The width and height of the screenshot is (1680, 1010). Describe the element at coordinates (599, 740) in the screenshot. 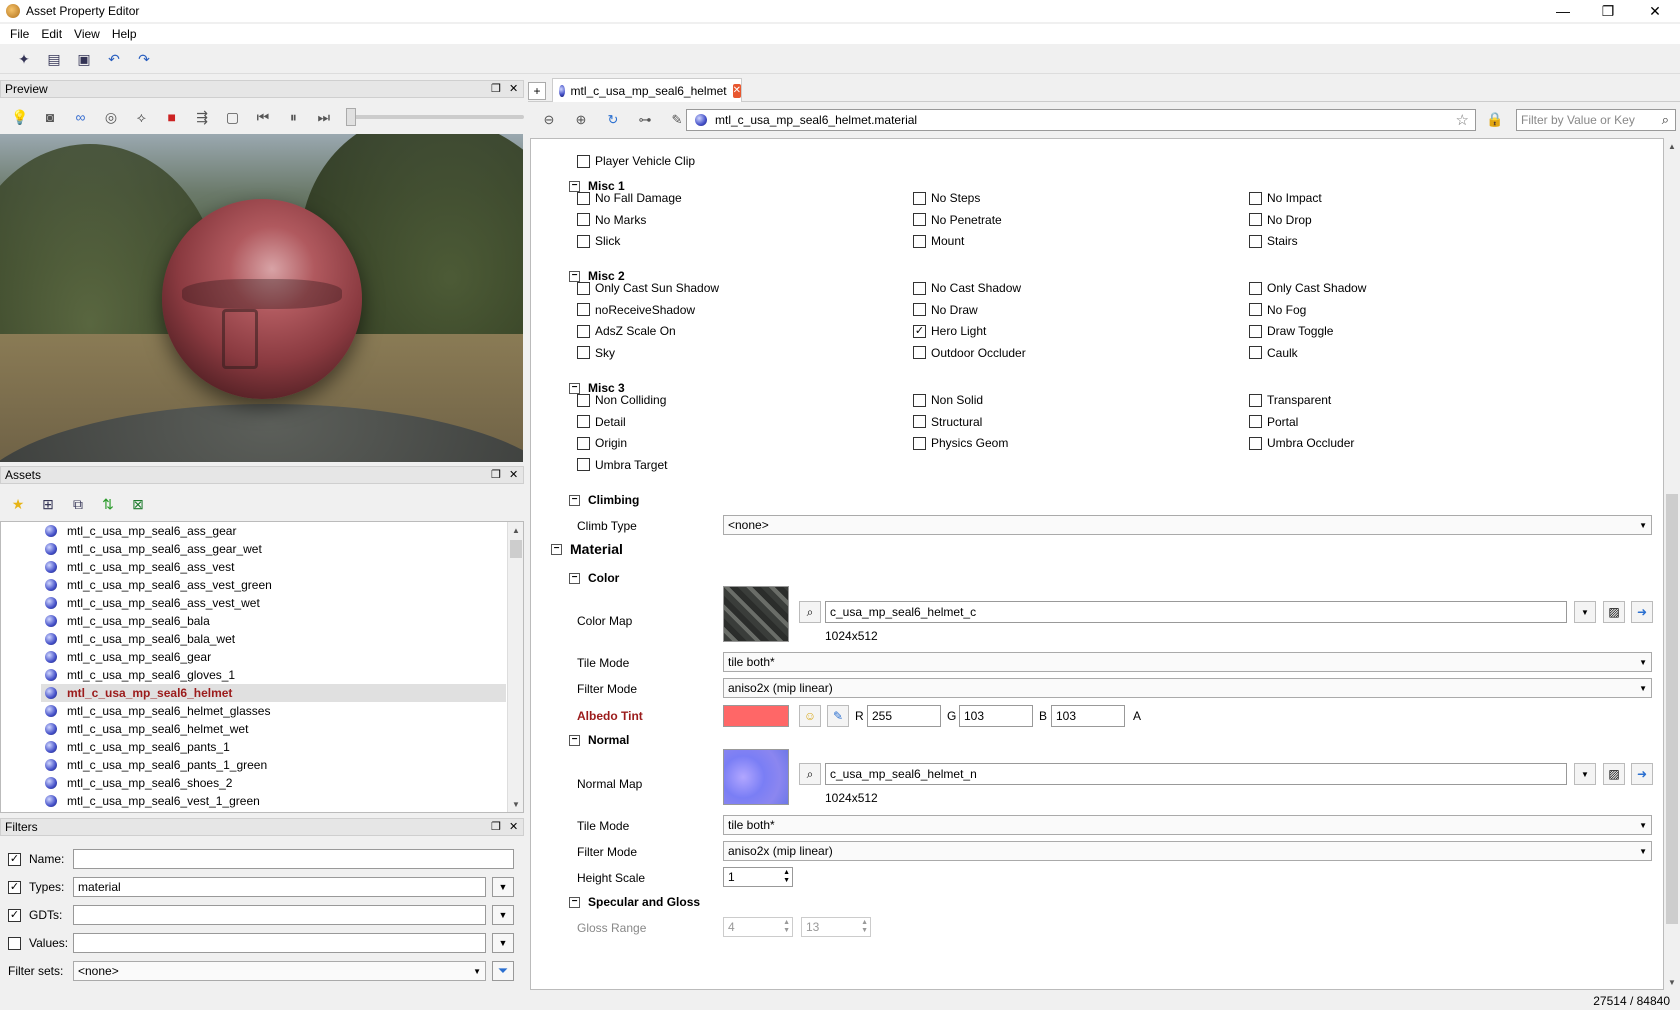

I see `section-normal: − Normal` at that location.